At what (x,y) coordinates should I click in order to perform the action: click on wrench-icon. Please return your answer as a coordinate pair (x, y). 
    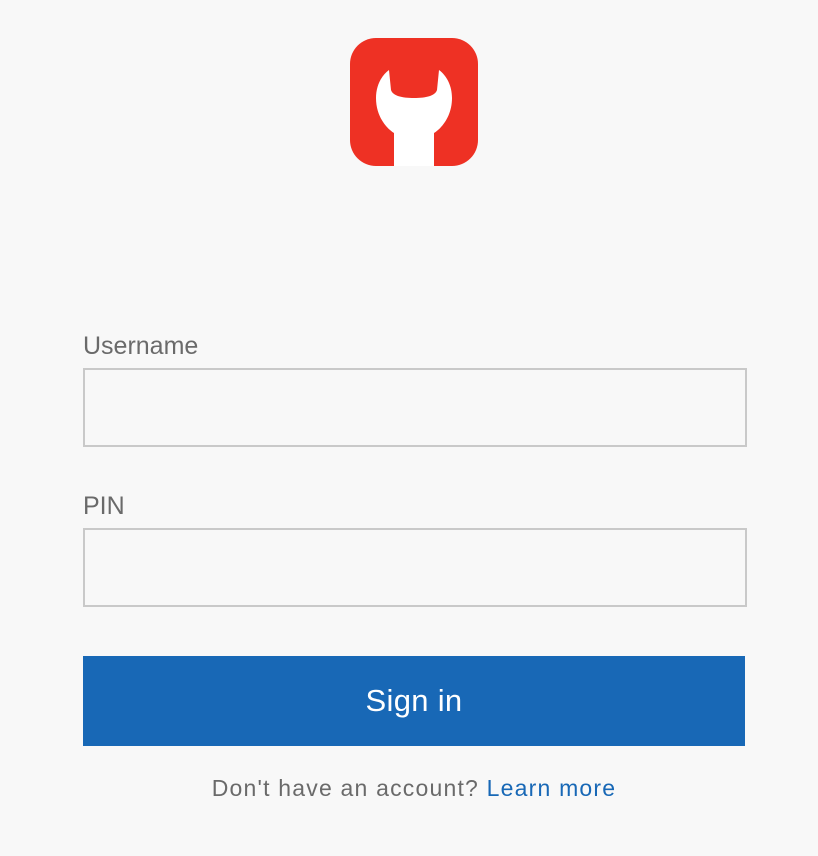
    Looking at the image, I should click on (414, 102).